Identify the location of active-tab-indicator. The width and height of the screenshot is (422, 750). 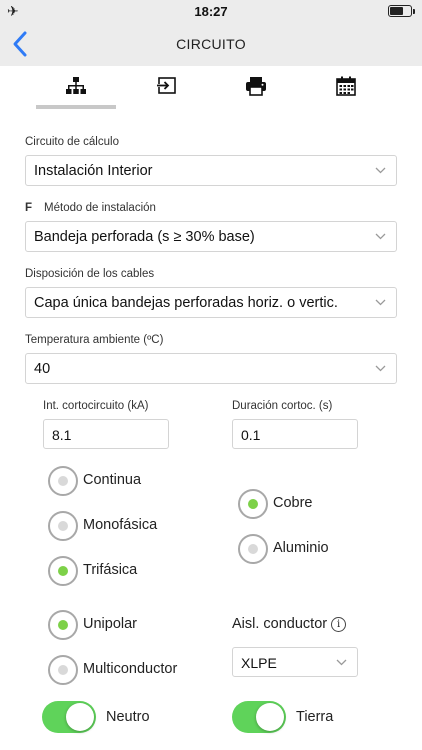
(76, 107).